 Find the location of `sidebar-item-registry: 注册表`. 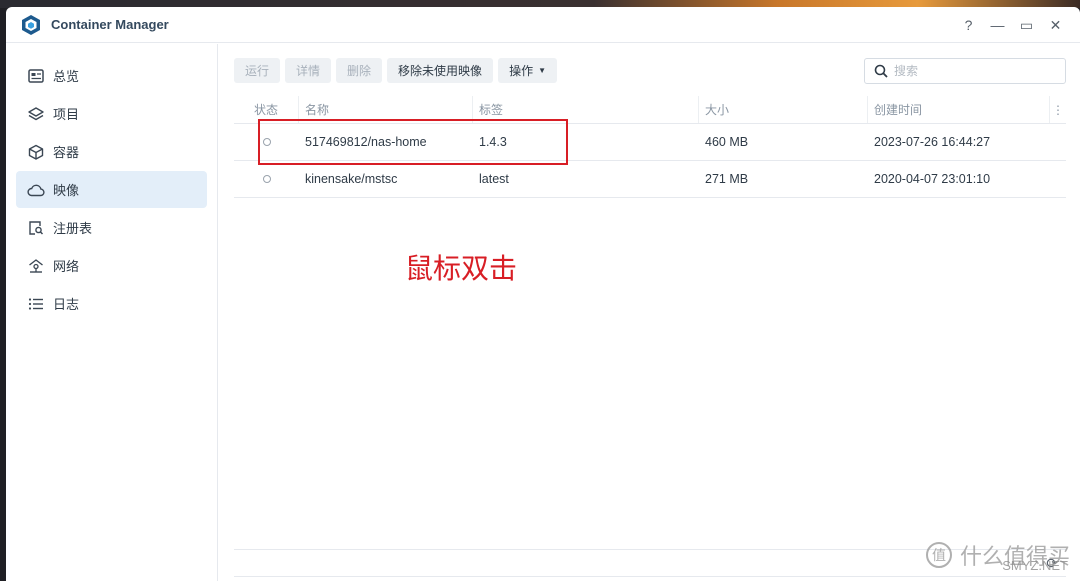

sidebar-item-registry: 注册表 is located at coordinates (111, 227).